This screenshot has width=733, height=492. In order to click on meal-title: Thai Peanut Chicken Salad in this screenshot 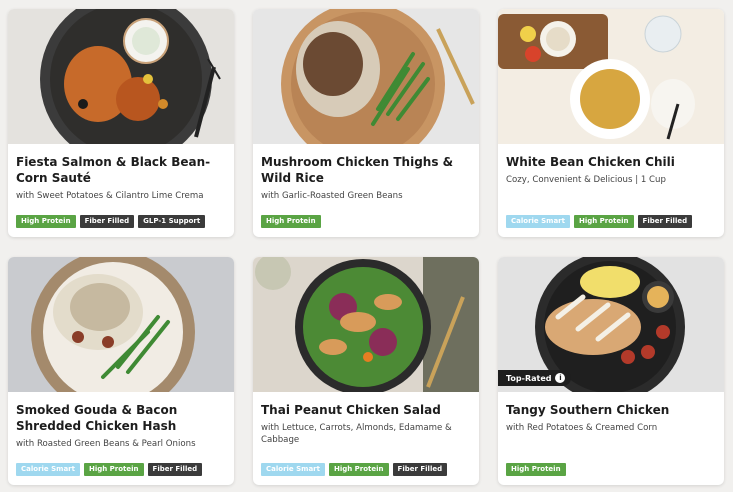, I will do `click(351, 410)`.